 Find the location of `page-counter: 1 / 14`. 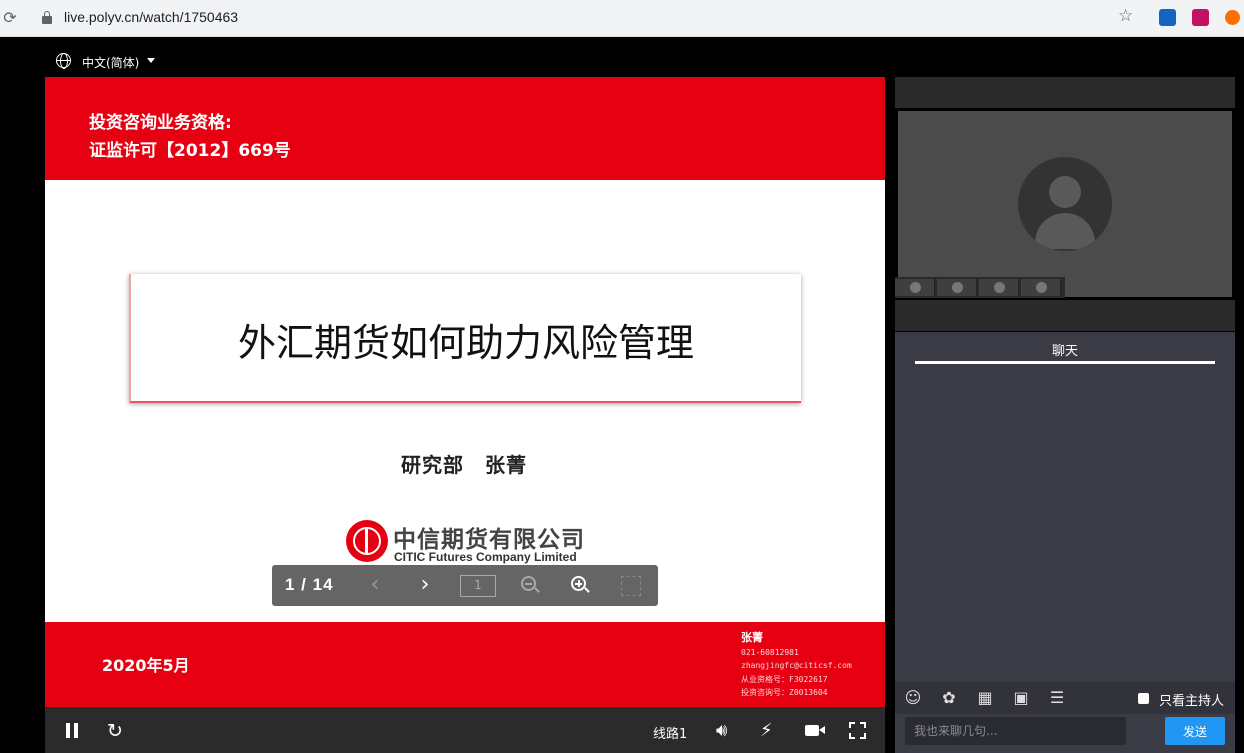

page-counter: 1 / 14 is located at coordinates (309, 584).